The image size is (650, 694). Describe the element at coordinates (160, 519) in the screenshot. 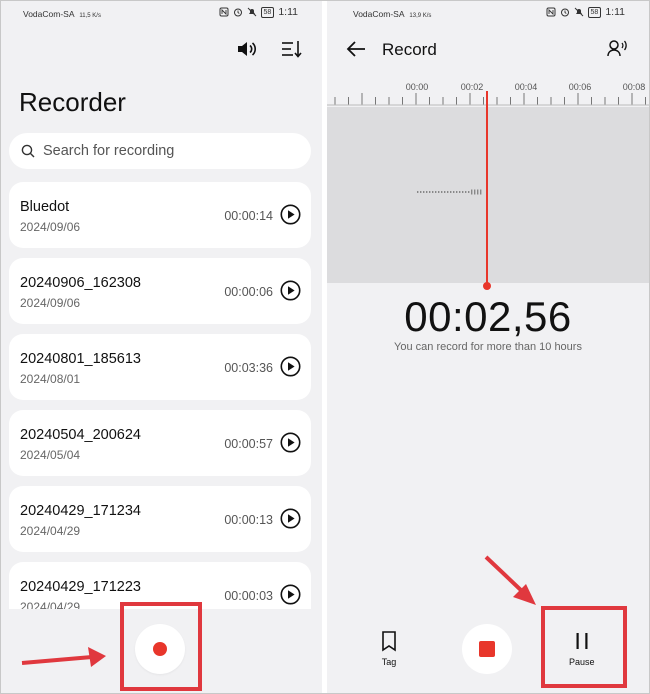

I see `recording-item: 20240429_171234 2024/04/29 00:00:13` at that location.